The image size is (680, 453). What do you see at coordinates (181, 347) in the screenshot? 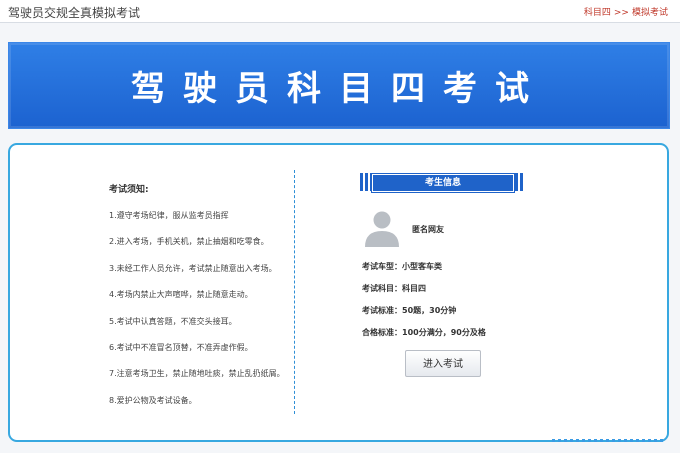
I see `rule-item: 6.考试中不准冒名顶替，不准弄虚作假。` at bounding box center [181, 347].